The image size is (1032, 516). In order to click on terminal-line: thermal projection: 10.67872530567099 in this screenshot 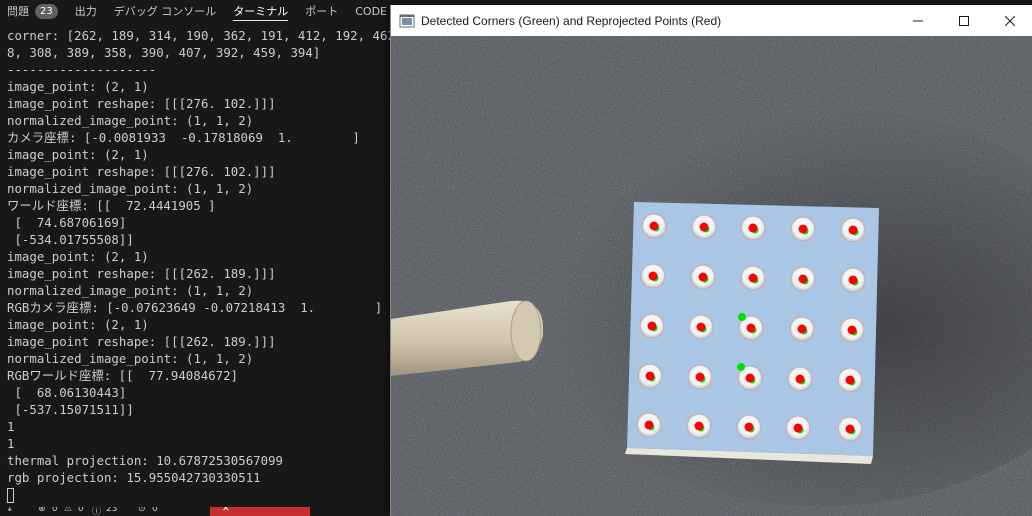, I will do `click(145, 460)`.